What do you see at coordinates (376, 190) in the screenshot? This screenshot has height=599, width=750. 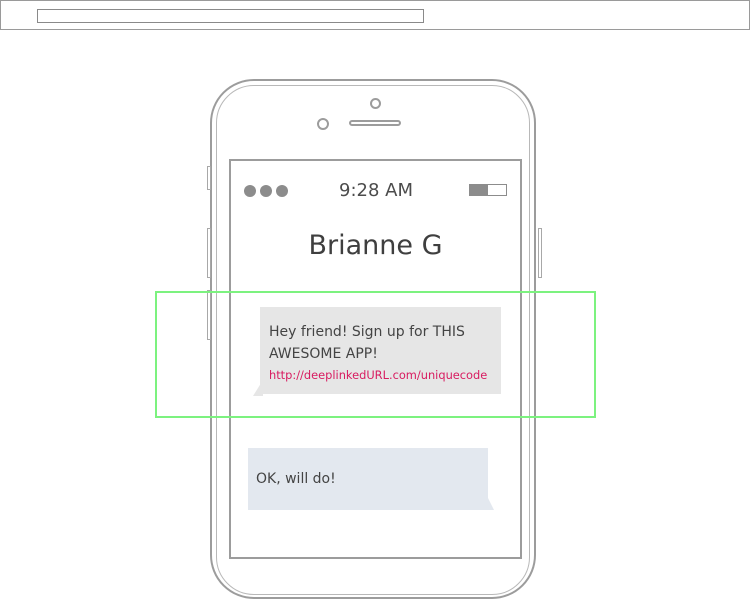 I see `status-bar-time: 9:28 AM` at bounding box center [376, 190].